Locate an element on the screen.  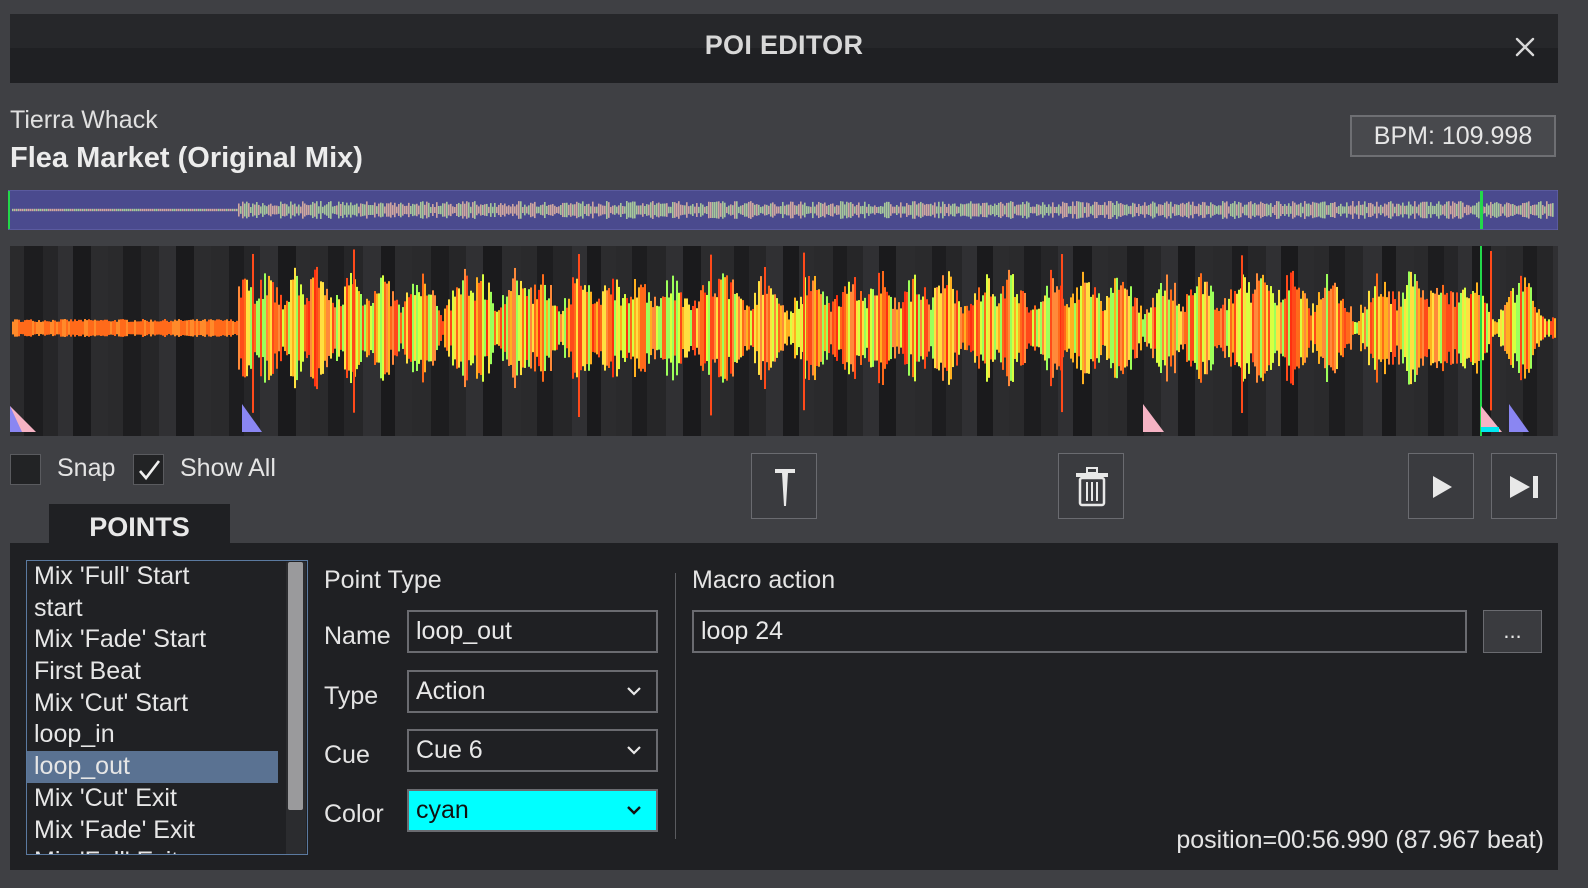
skip-next-icon is located at coordinates (1524, 487).